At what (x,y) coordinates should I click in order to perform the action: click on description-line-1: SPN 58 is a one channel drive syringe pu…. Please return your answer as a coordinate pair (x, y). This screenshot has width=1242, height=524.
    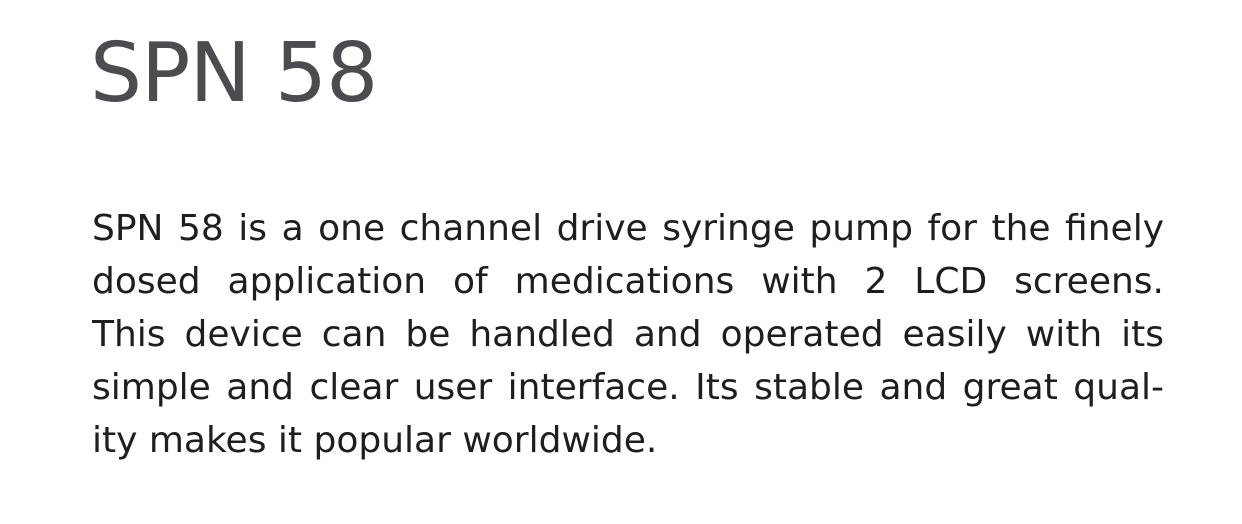
    Looking at the image, I should click on (628, 228).